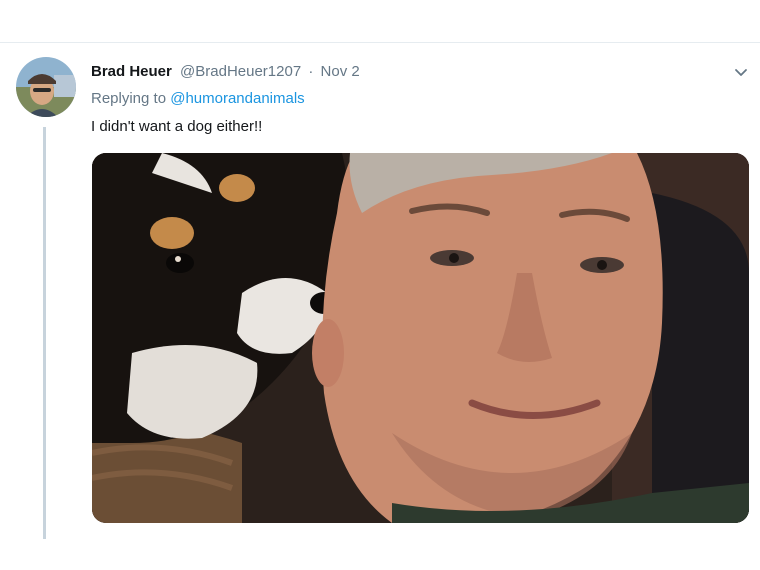 The height and width of the screenshot is (570, 760). What do you see at coordinates (131, 71) in the screenshot?
I see `display-name: Brad Heuer` at bounding box center [131, 71].